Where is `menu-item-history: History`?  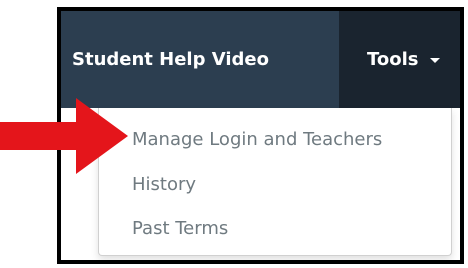 menu-item-history: History is located at coordinates (164, 184).